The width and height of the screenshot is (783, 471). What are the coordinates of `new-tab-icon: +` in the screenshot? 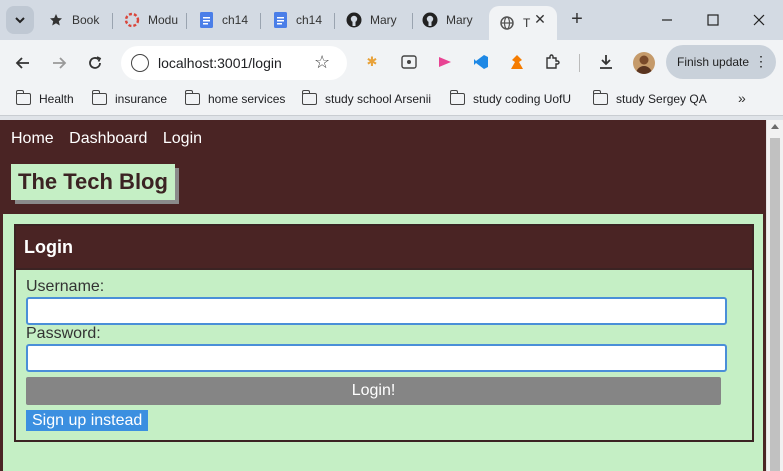 It's located at (577, 19).